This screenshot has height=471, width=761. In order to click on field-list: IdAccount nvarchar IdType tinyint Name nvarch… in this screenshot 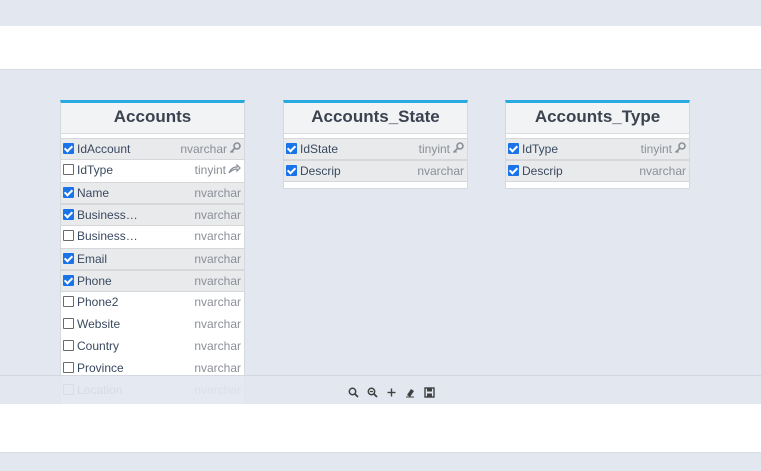, I will do `click(152, 269)`.